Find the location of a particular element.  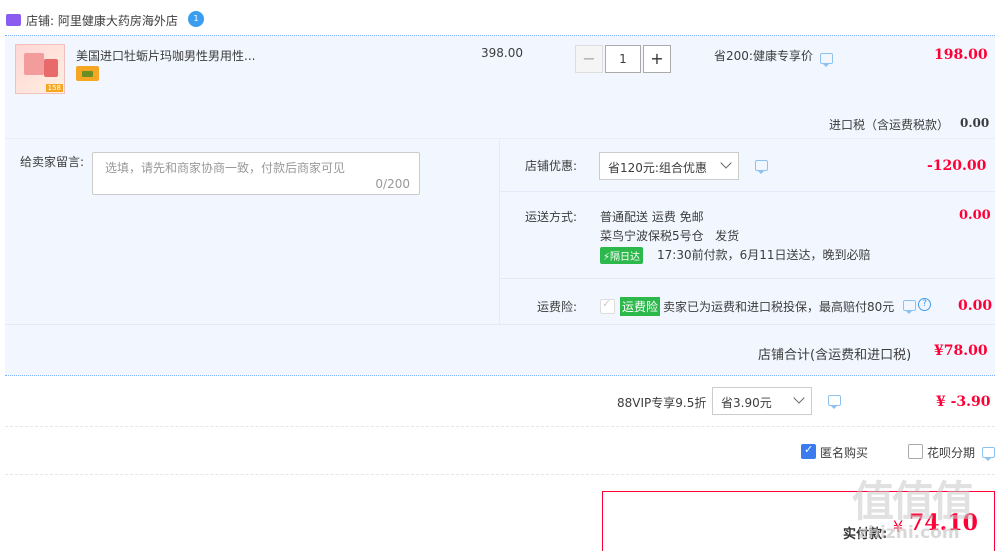

panel-divider is located at coordinates (499, 232).